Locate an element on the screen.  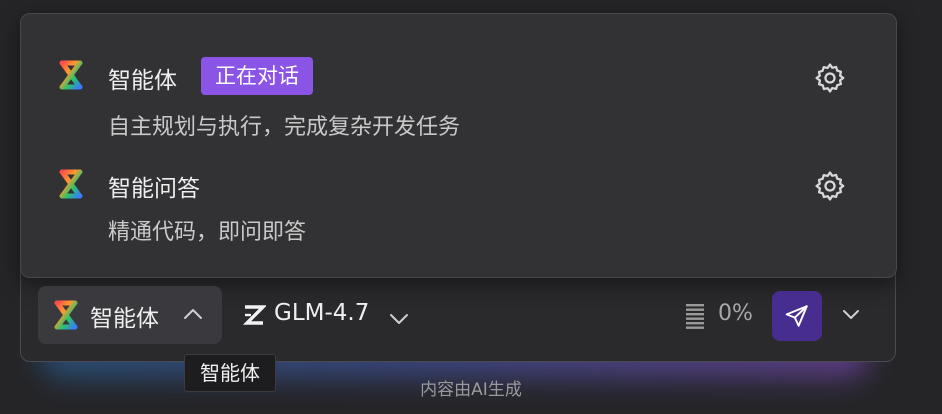
mode-option-description: 自主规划与执行，完成复杂开发任务 is located at coordinates (284, 127).